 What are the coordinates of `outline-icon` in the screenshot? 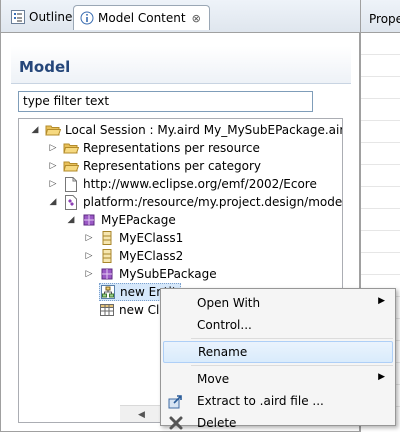 It's located at (18, 17).